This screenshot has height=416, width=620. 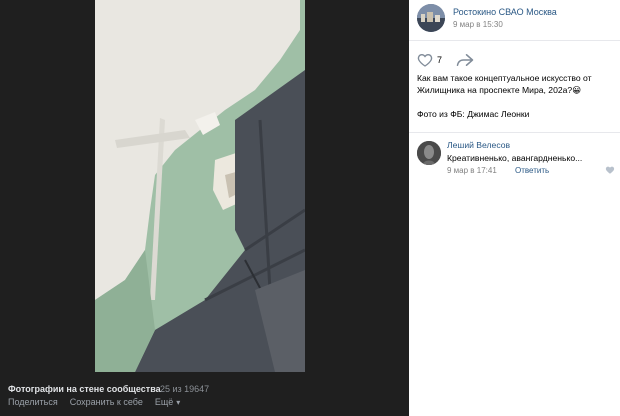 What do you see at coordinates (473, 114) in the screenshot?
I see `photo-credit: Фото из ФБ: Джимас Леонки` at bounding box center [473, 114].